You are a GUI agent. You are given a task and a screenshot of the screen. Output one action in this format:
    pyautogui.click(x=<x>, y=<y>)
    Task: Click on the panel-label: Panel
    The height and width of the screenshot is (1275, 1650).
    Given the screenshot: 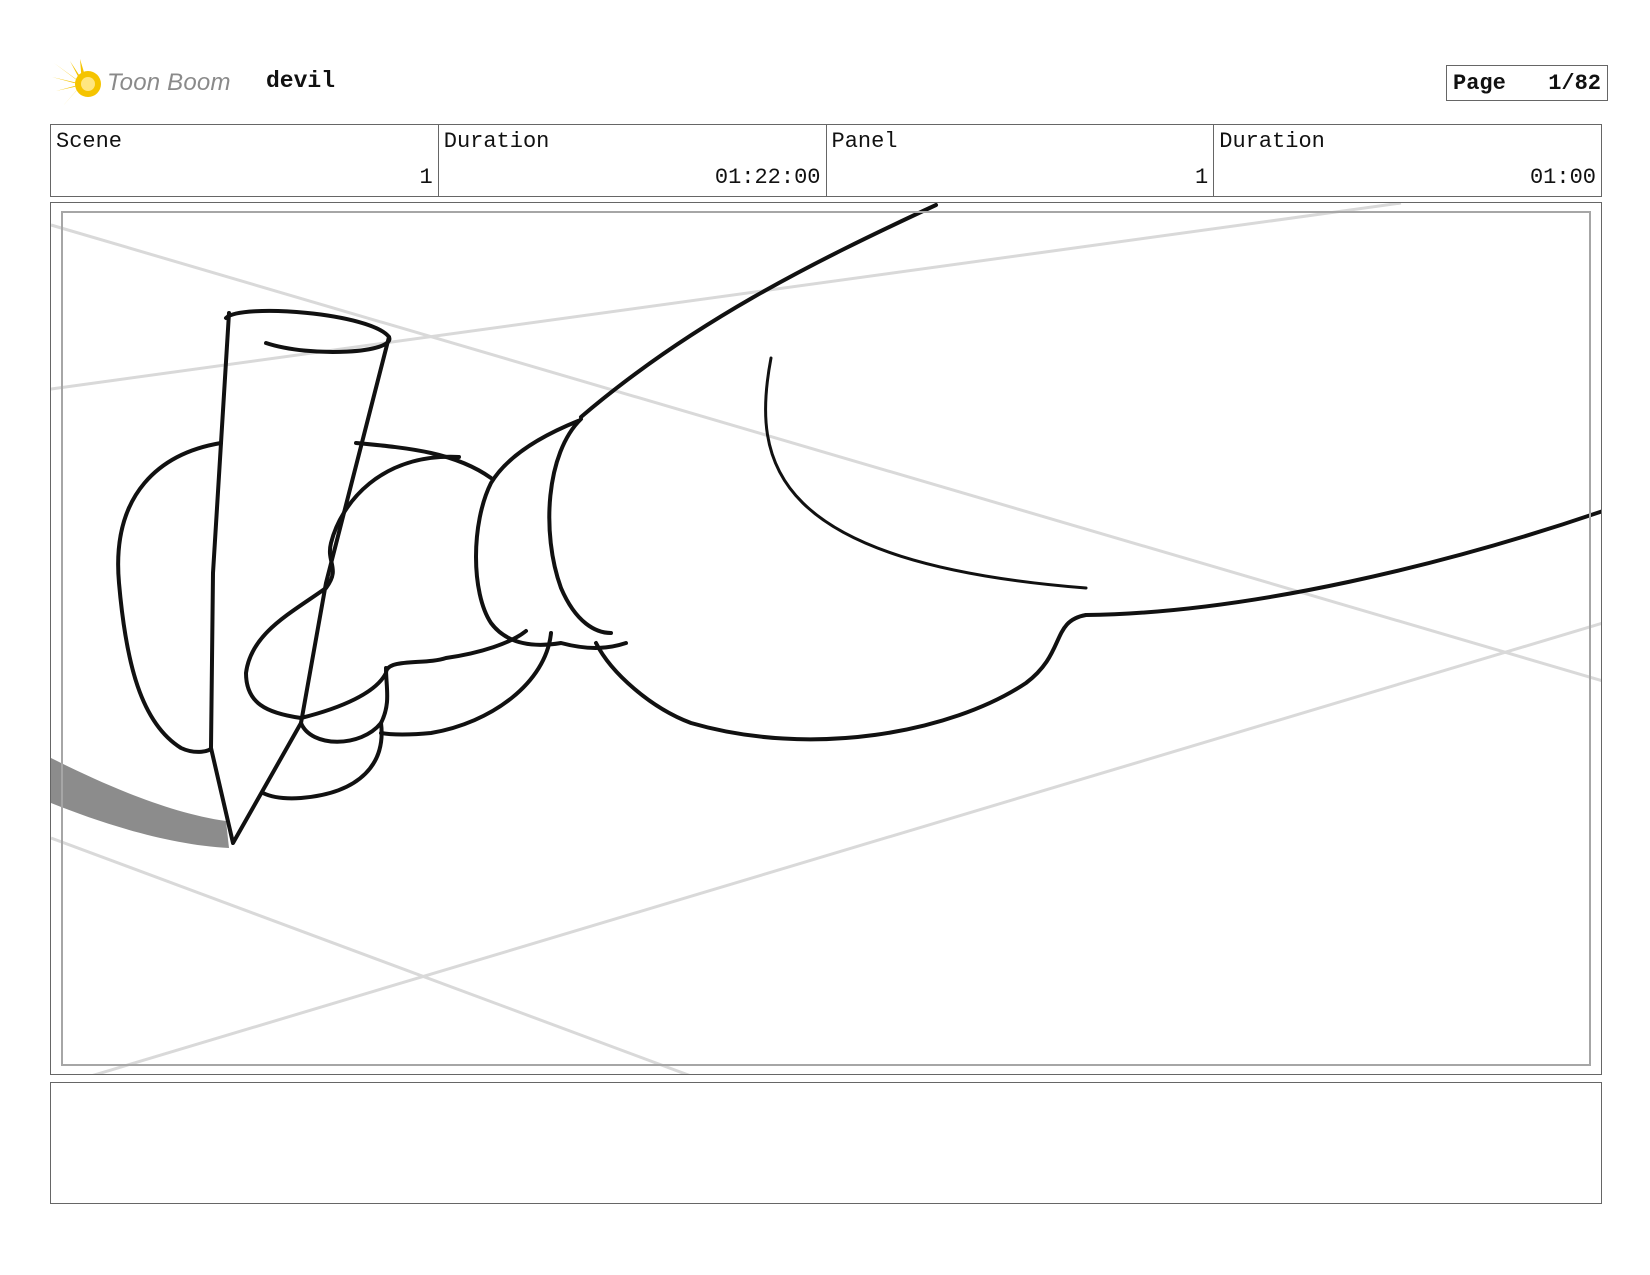 What is the action you would take?
    pyautogui.click(x=864, y=141)
    